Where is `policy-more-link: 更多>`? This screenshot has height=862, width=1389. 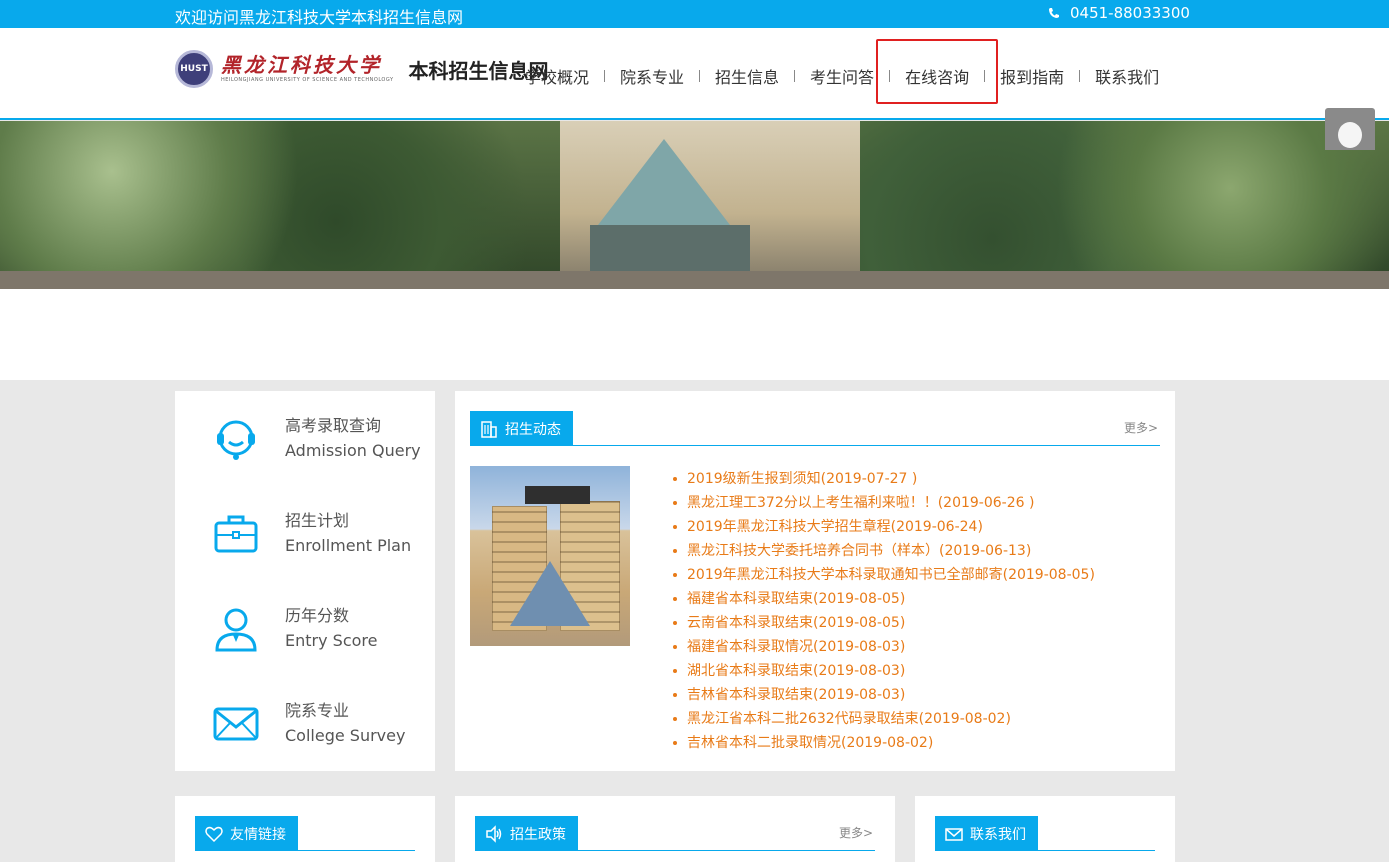
policy-more-link: 更多> is located at coordinates (856, 832).